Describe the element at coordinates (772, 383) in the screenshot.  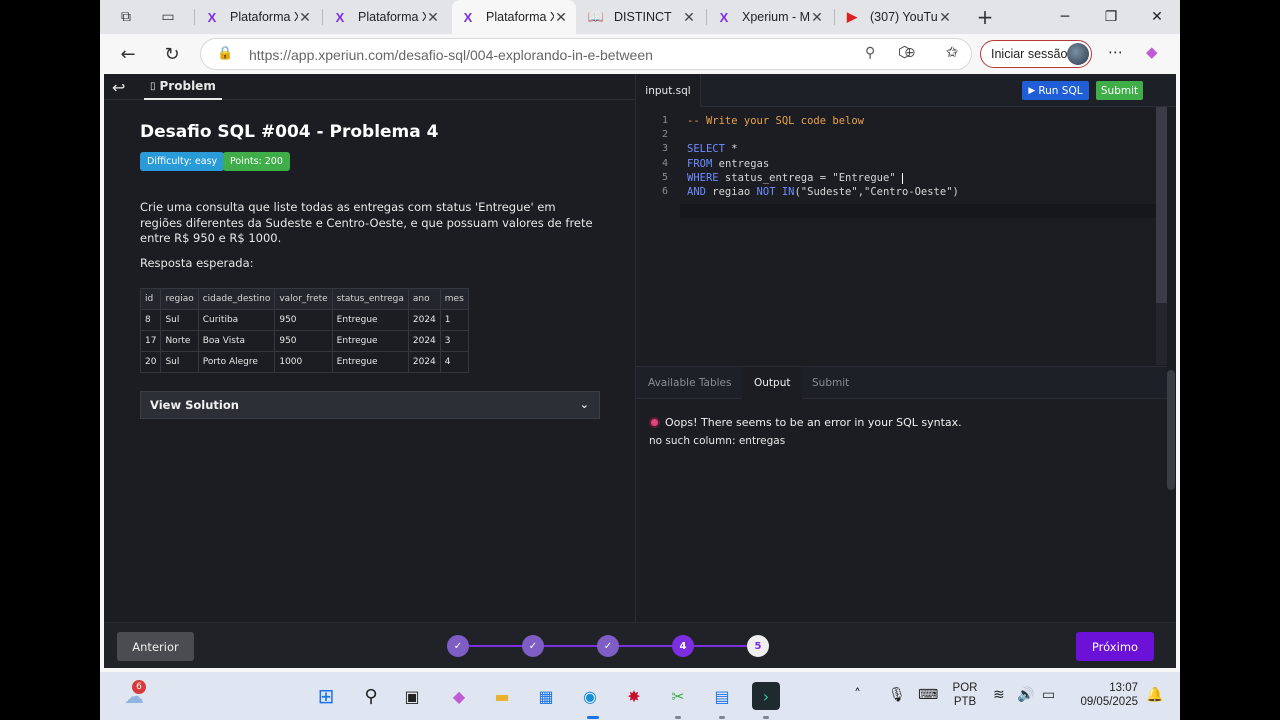
I see `tab-output: Output` at that location.